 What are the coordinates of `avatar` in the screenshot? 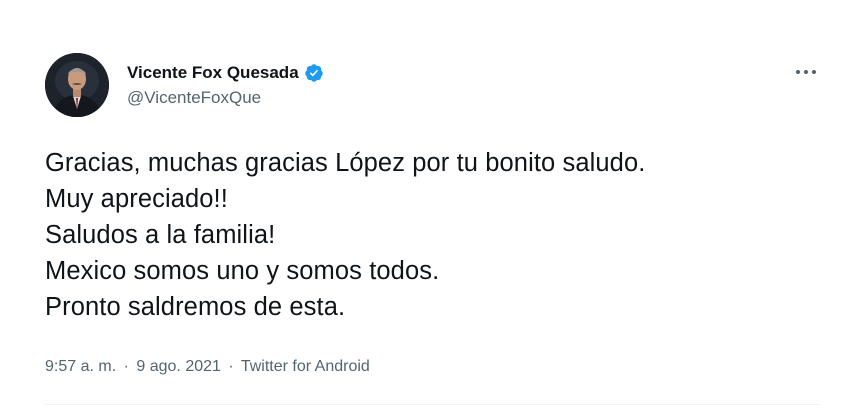 It's located at (77, 85).